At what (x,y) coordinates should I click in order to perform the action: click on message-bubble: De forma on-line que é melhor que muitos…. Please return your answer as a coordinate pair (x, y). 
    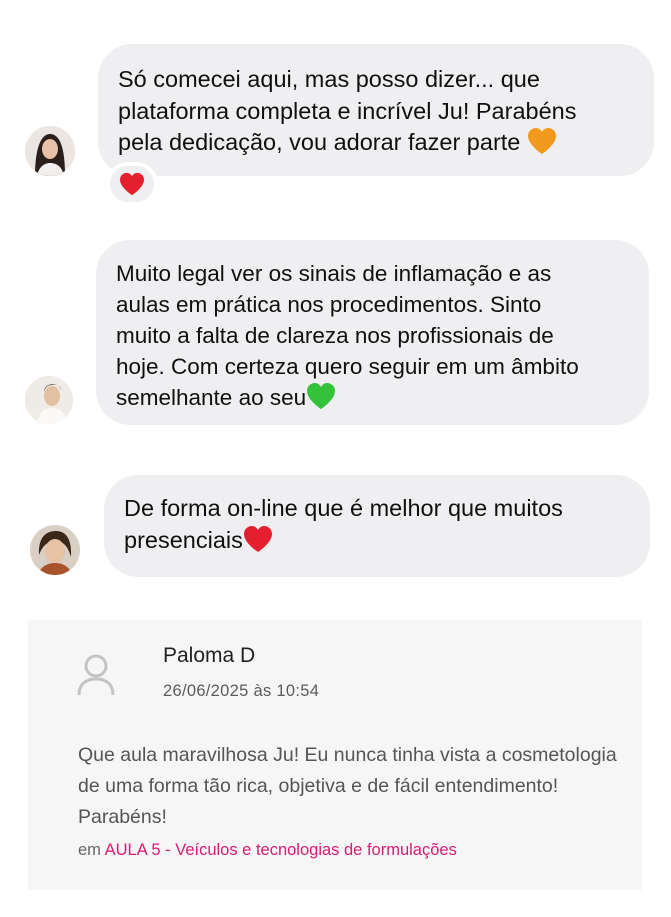
    Looking at the image, I should click on (377, 526).